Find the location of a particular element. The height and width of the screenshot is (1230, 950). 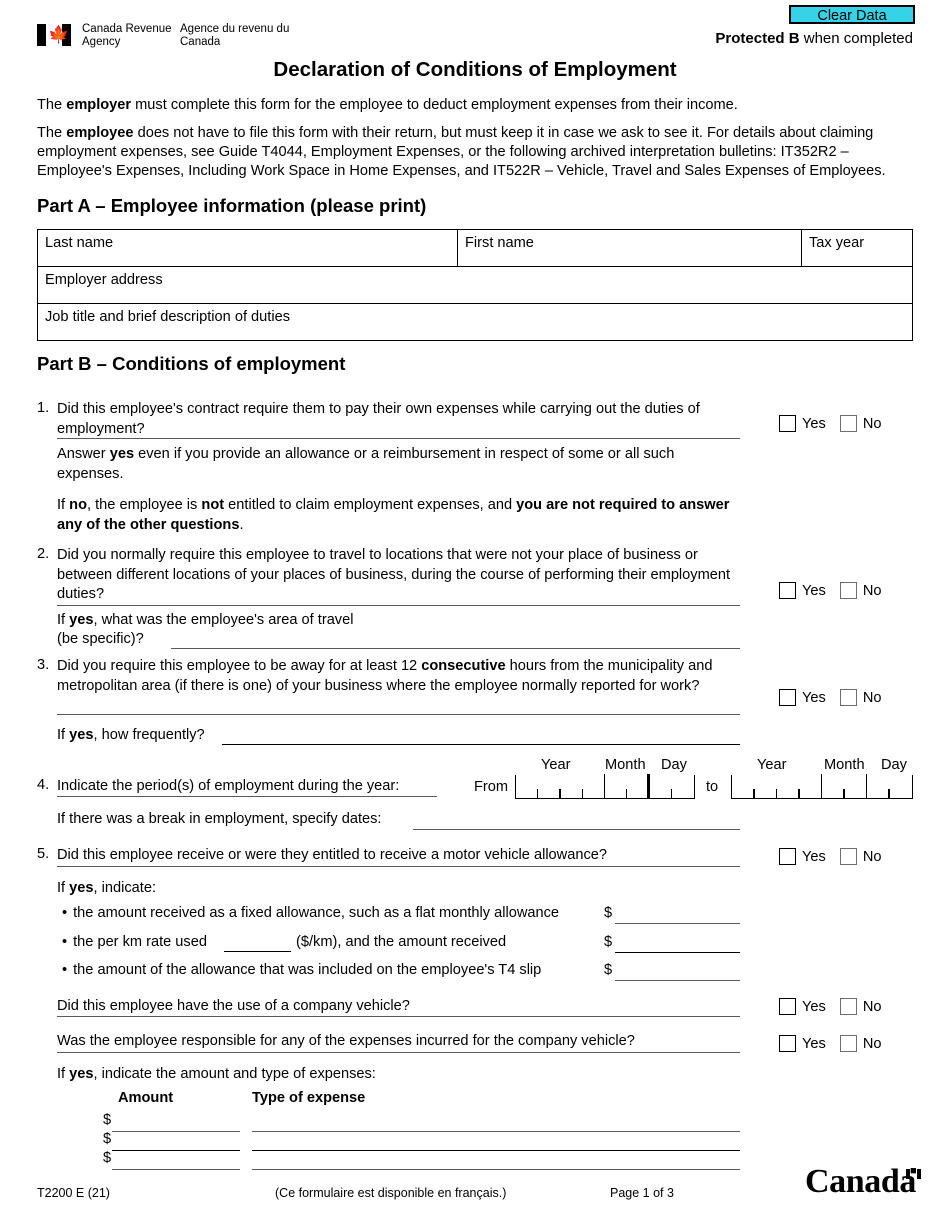

q5-sub-post: , indicate: is located at coordinates (124, 888).